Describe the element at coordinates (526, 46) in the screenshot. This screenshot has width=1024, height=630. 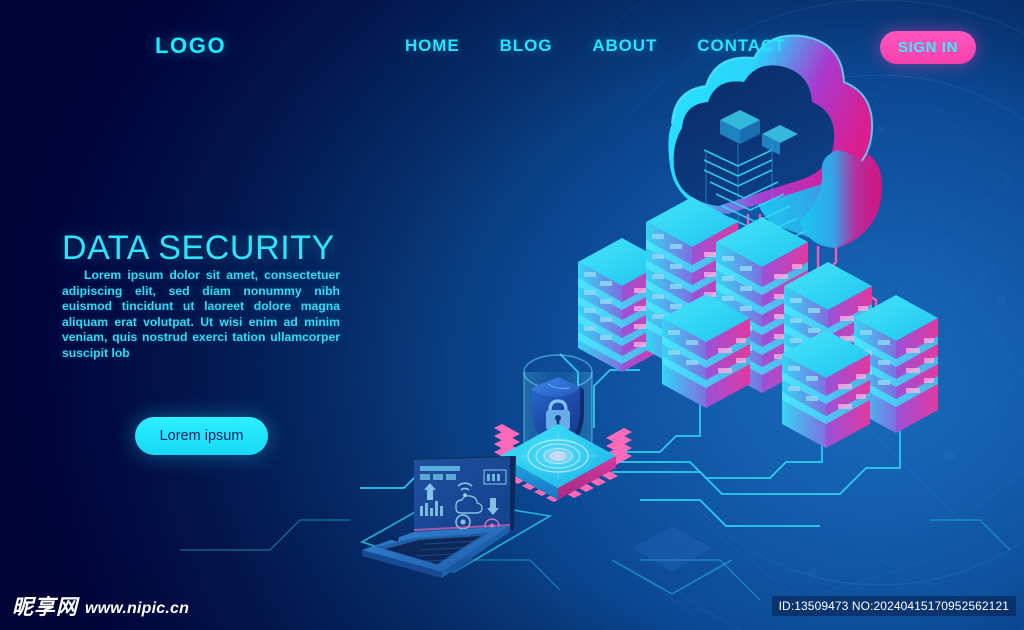
I see `nav-link-blog: BLOG` at that location.